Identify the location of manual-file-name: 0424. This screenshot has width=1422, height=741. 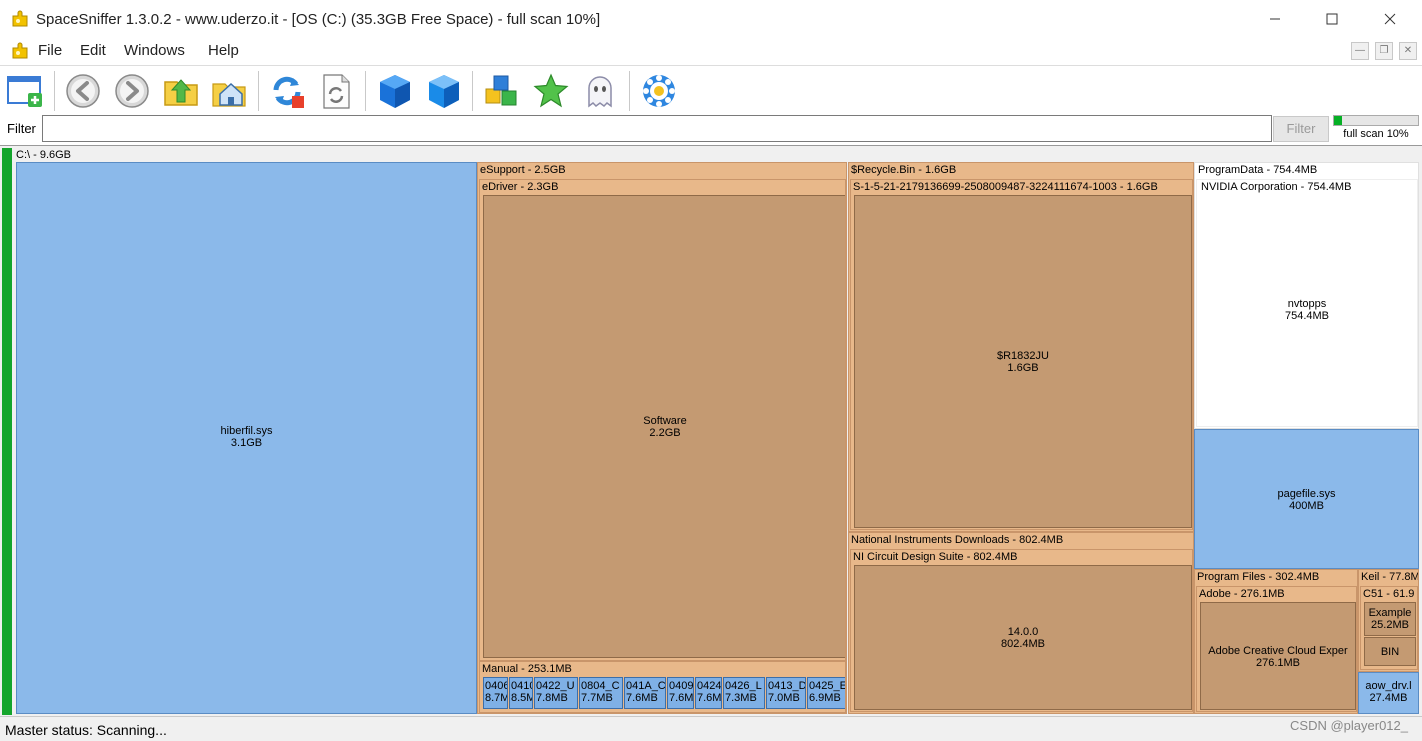
(709, 686).